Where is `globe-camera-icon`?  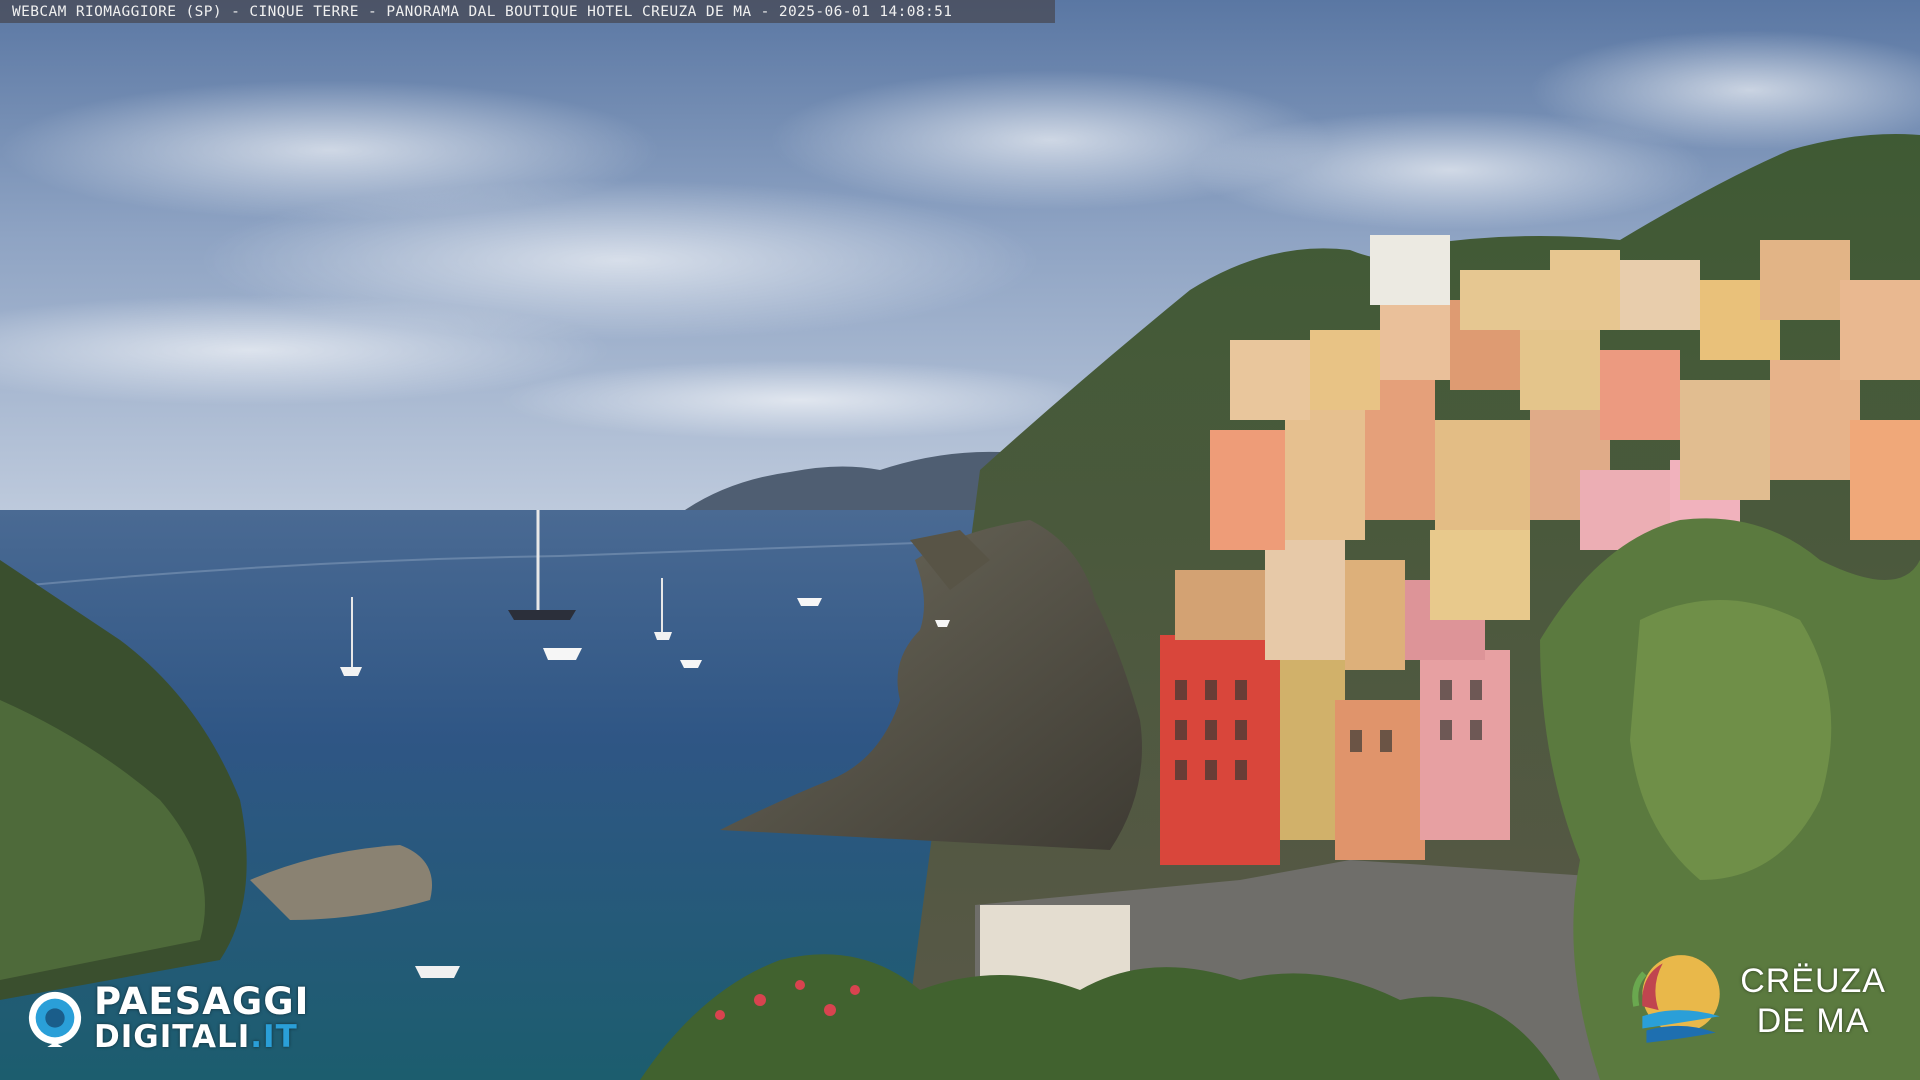 globe-camera-icon is located at coordinates (55, 1019).